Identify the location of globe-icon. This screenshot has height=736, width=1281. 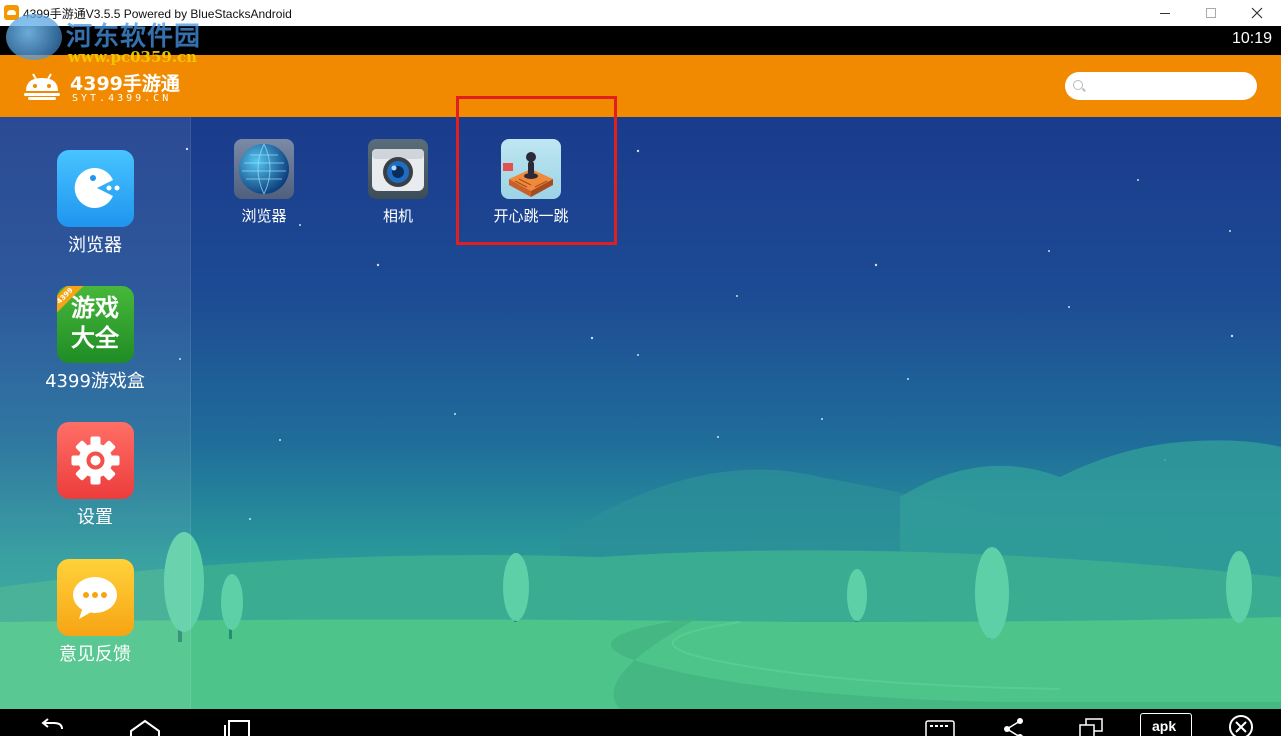
(264, 169).